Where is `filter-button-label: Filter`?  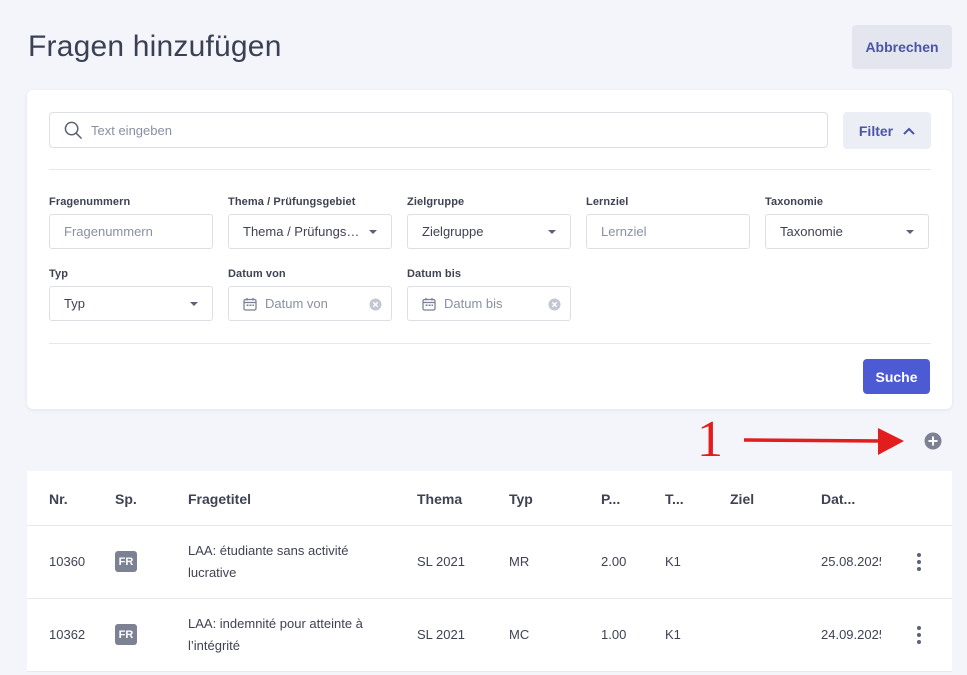
filter-button-label: Filter is located at coordinates (876, 130).